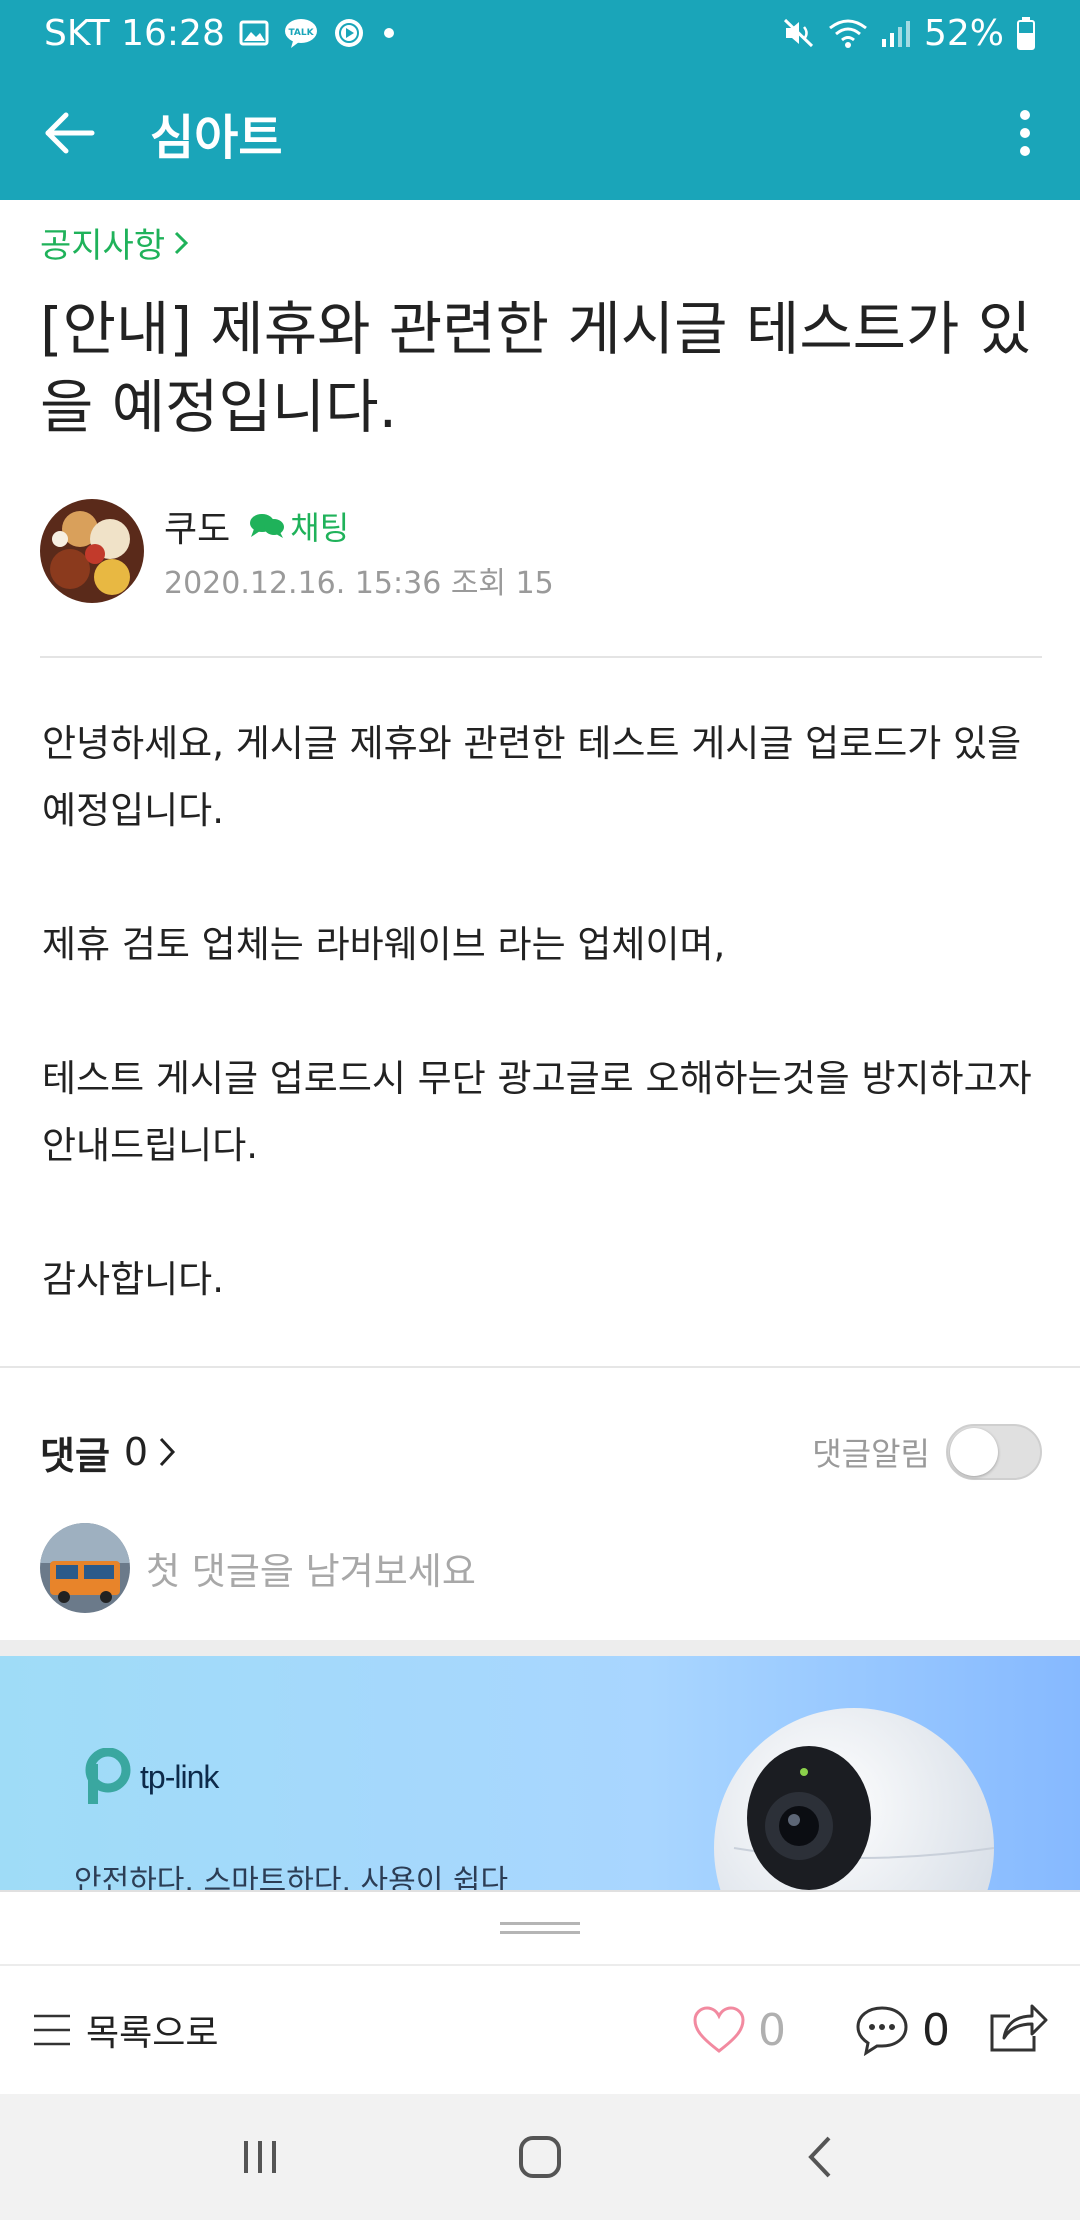 The image size is (1080, 2220). I want to click on back-to-list-button: 목록으로, so click(125, 2030).